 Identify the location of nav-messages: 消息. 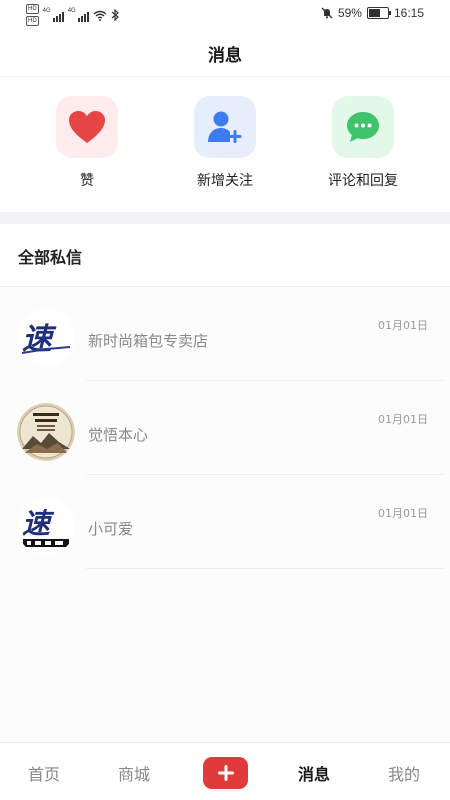
(314, 773).